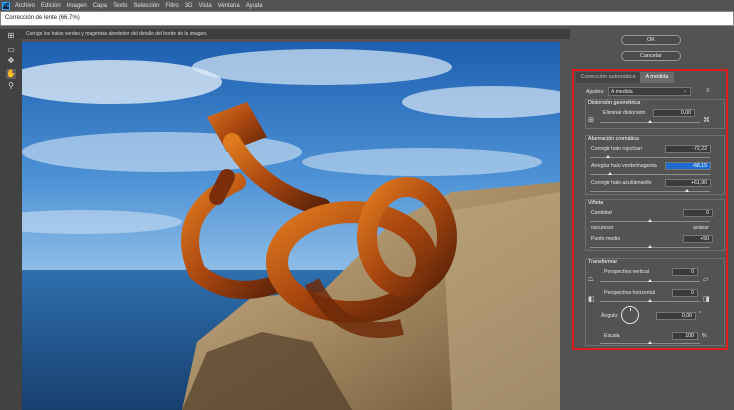  What do you see at coordinates (657, 77) in the screenshot?
I see `tab-custom: A medida` at bounding box center [657, 77].